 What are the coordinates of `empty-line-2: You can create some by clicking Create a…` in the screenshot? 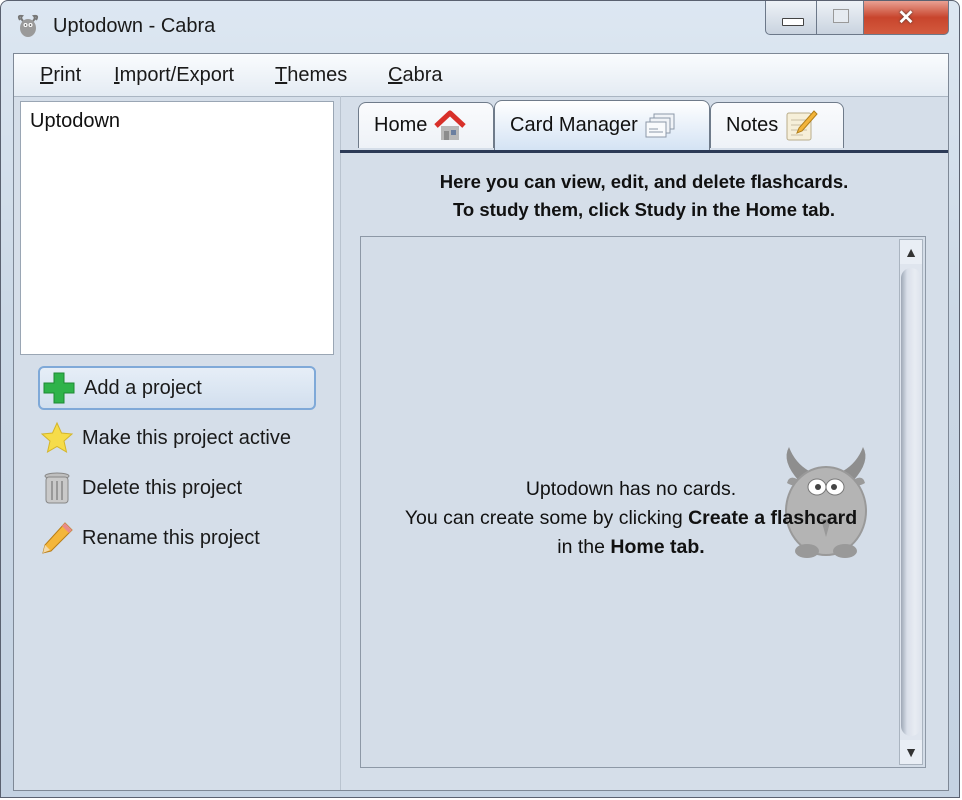 It's located at (631, 518).